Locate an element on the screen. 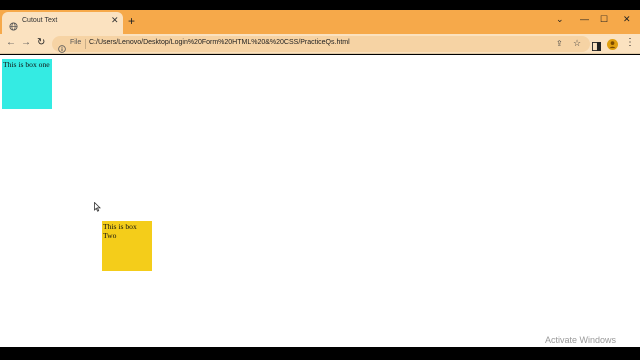 The height and width of the screenshot is (360, 640). info-icon is located at coordinates (62, 46).